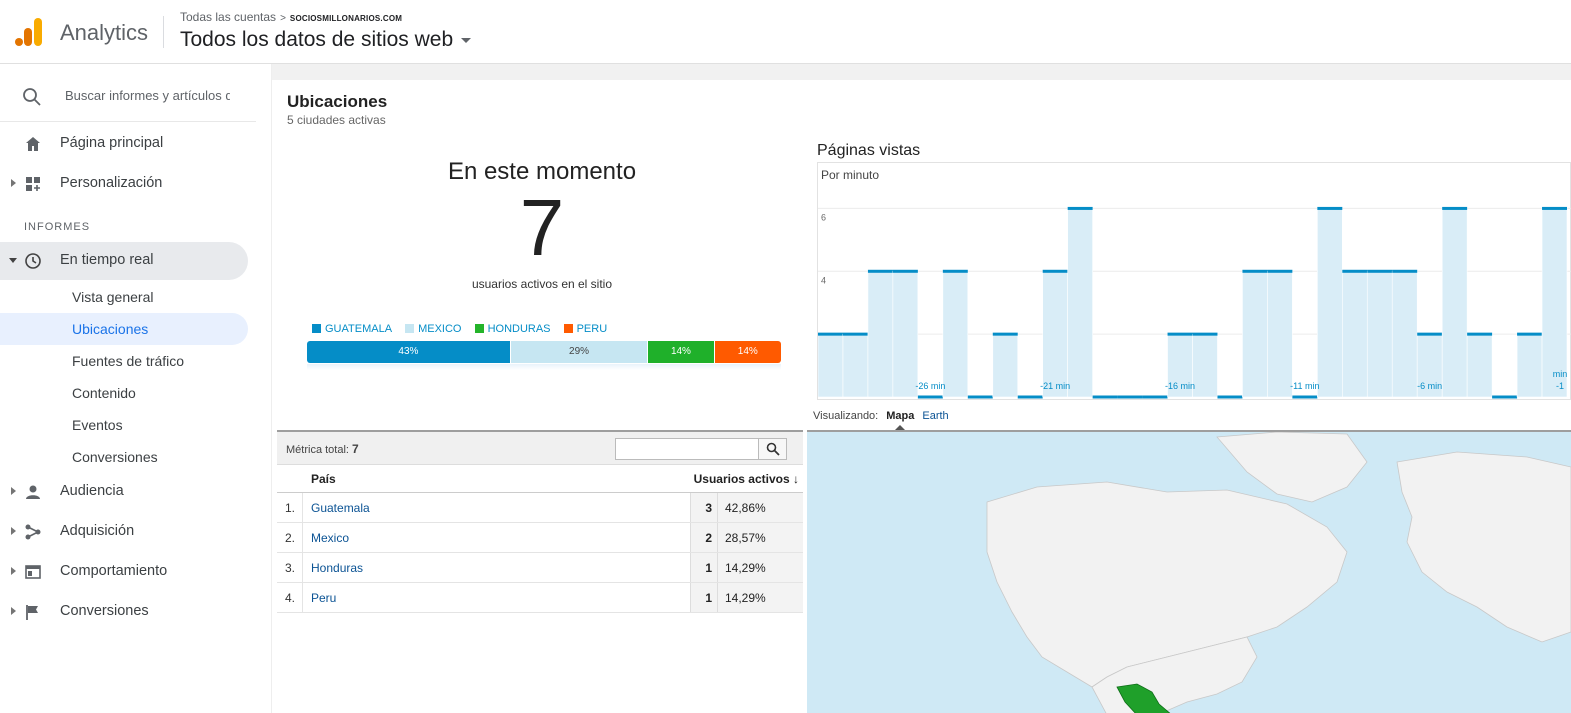  What do you see at coordinates (772, 449) in the screenshot?
I see `table-search-button` at bounding box center [772, 449].